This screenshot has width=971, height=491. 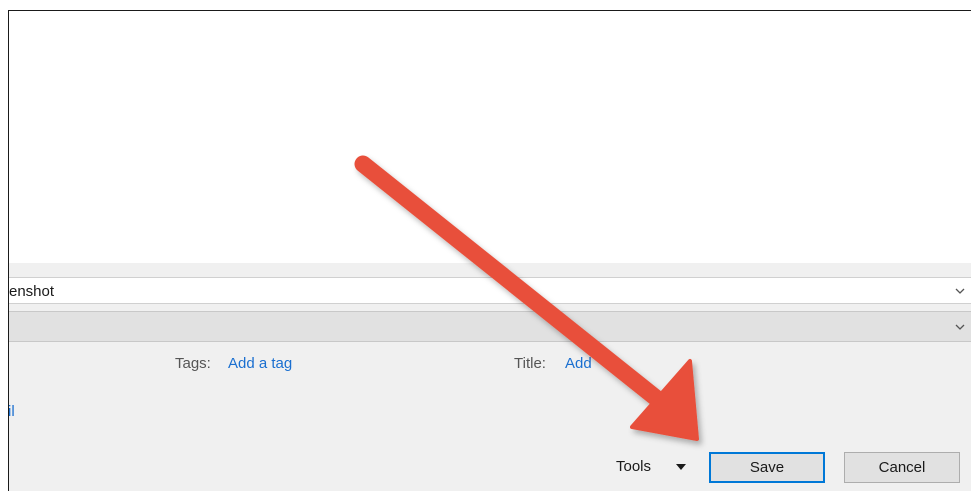 I want to click on add-title-link: Add itle, so click(x=594, y=363).